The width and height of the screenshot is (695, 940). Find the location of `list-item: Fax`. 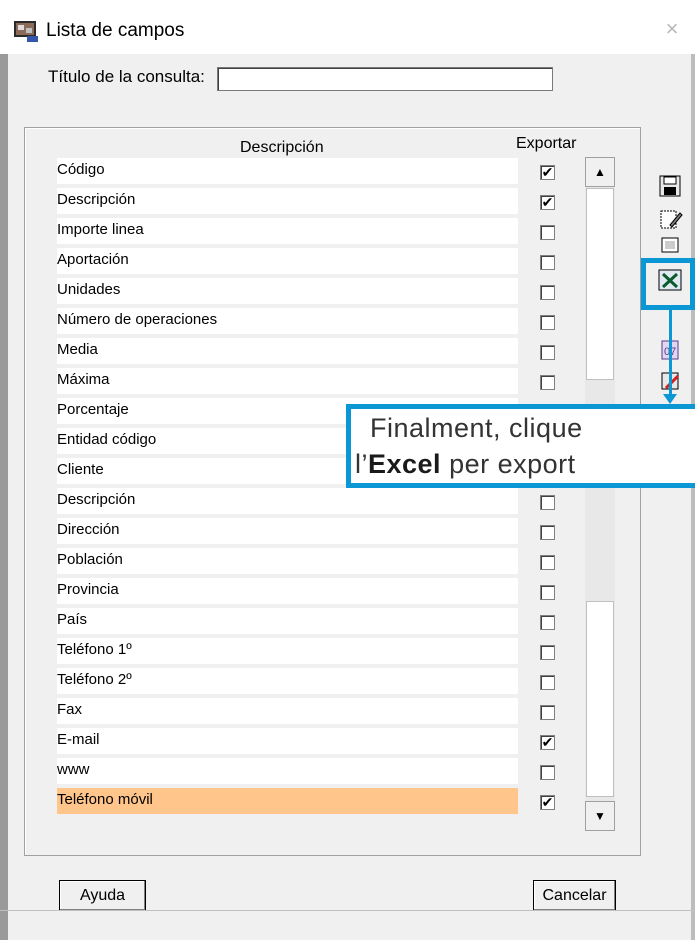

list-item: Fax is located at coordinates (287, 712).